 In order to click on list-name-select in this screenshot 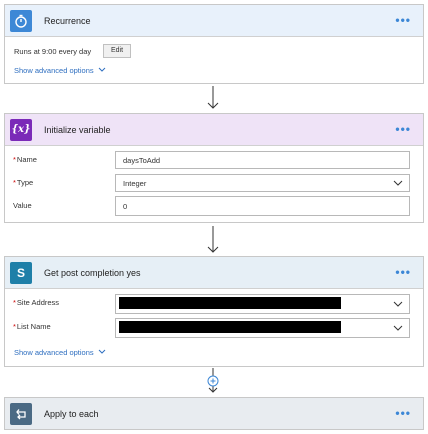, I will do `click(262, 328)`.